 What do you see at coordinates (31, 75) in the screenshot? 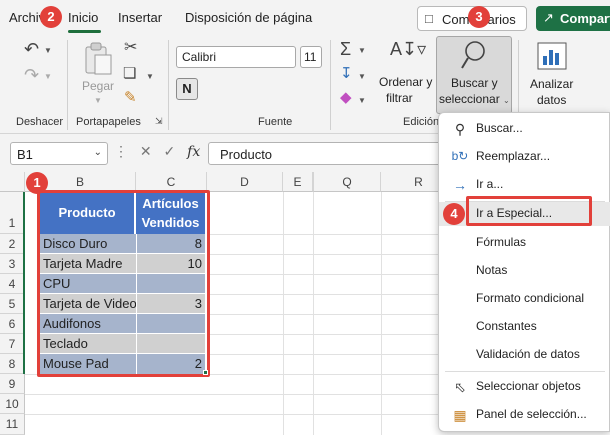
I see `redo-icon: ↷` at bounding box center [31, 75].